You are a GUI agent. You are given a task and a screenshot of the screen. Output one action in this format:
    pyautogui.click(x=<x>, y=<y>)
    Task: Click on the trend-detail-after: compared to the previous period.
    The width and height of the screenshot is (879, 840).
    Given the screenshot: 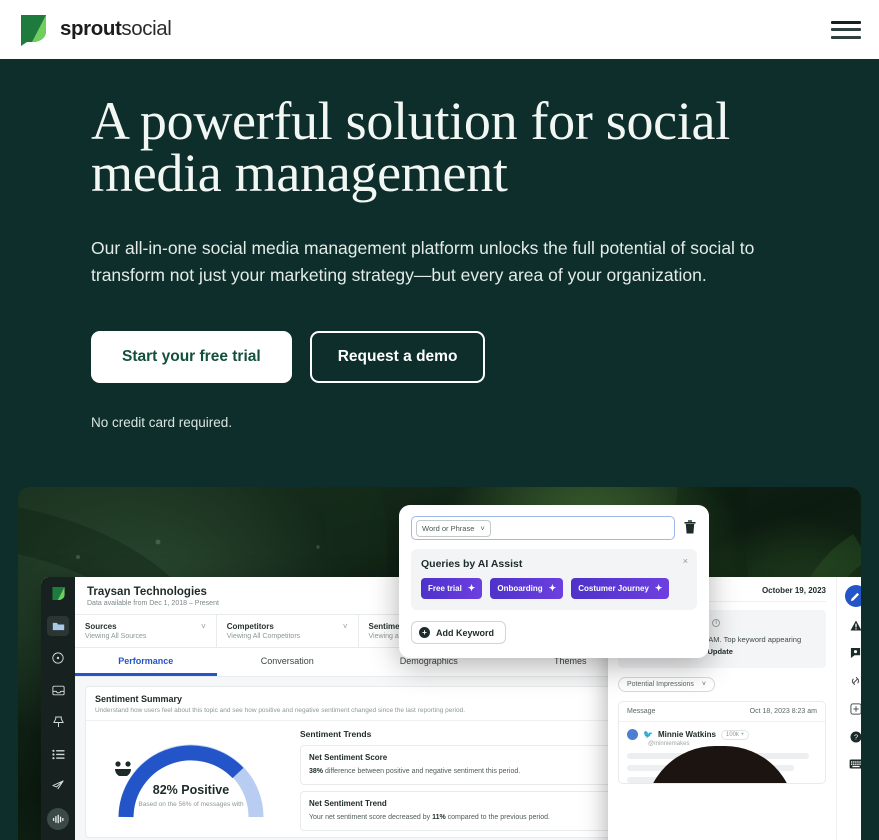 What is the action you would take?
    pyautogui.click(x=498, y=817)
    